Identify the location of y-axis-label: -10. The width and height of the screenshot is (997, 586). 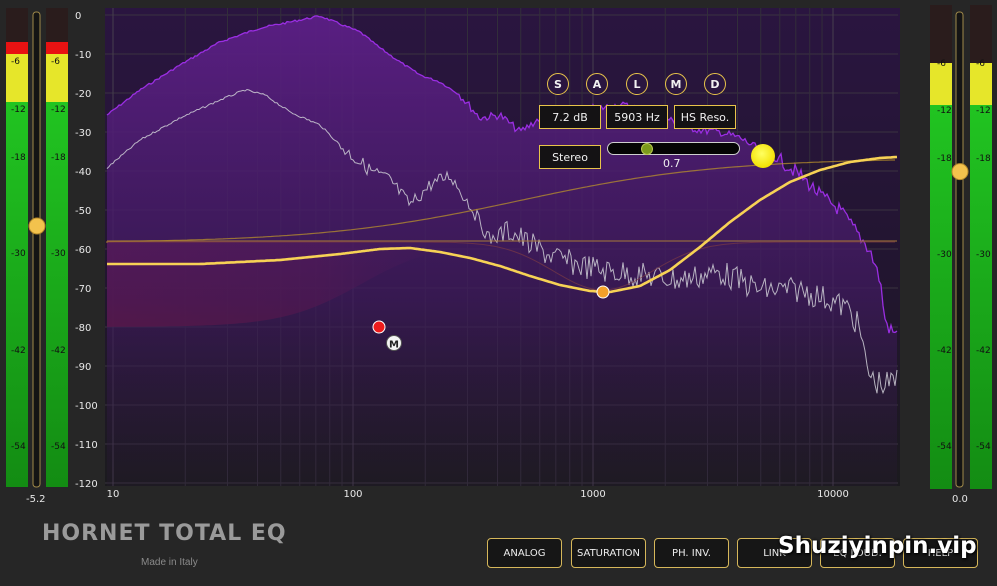
(83, 55).